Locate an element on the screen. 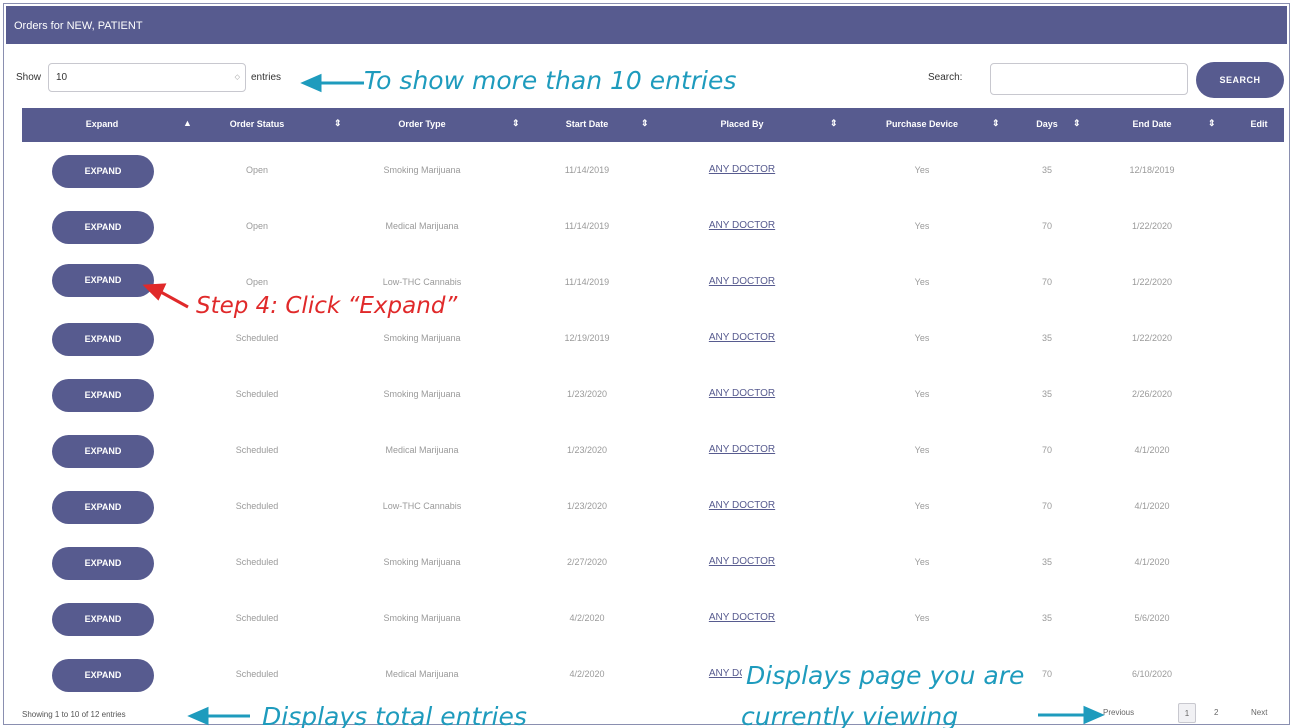  page-hint-annotation-line2: currently viewing is located at coordinates (850, 715).